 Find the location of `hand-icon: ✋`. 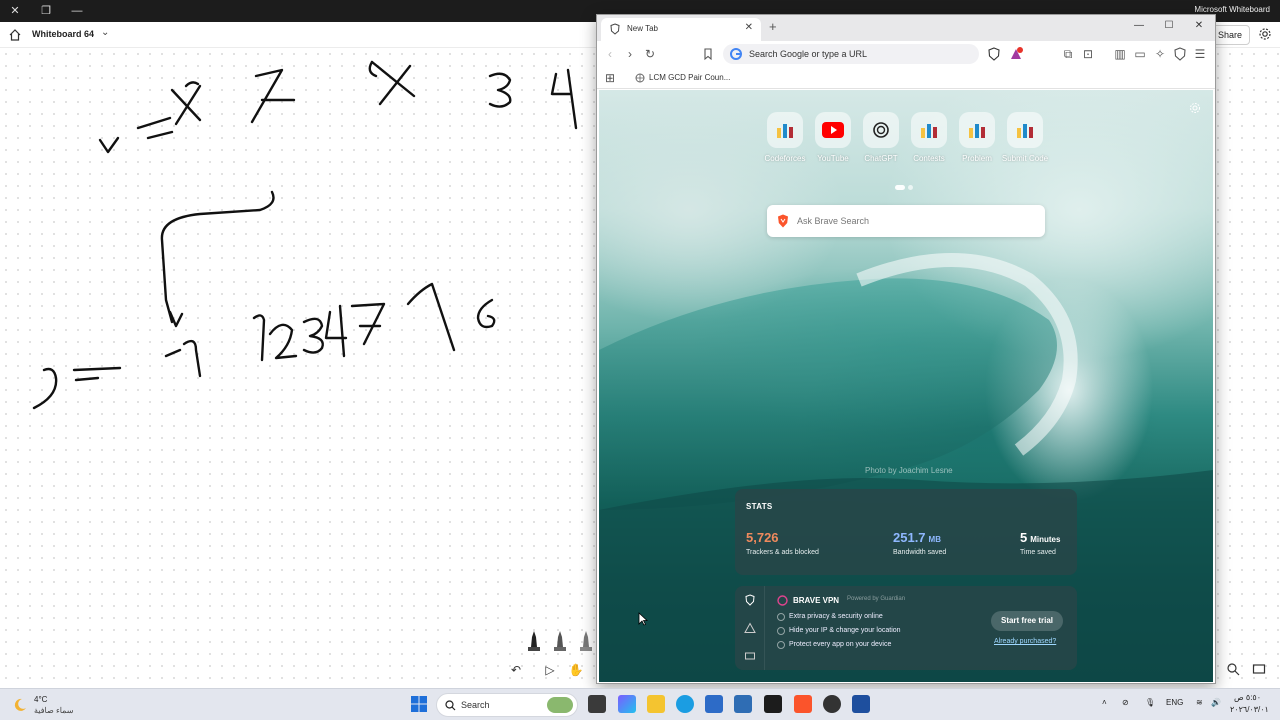

hand-icon: ✋ is located at coordinates (576, 670).